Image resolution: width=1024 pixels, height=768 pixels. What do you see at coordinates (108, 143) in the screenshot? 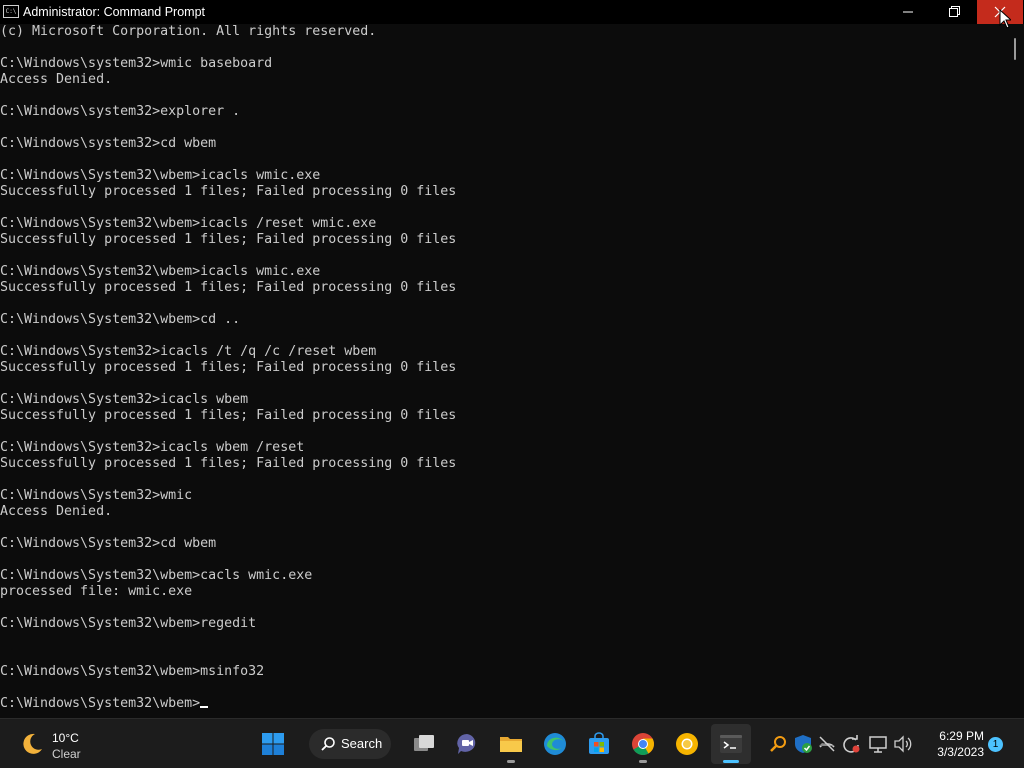
I see `console-line: C:\Windows\system32>cd wbem` at bounding box center [108, 143].